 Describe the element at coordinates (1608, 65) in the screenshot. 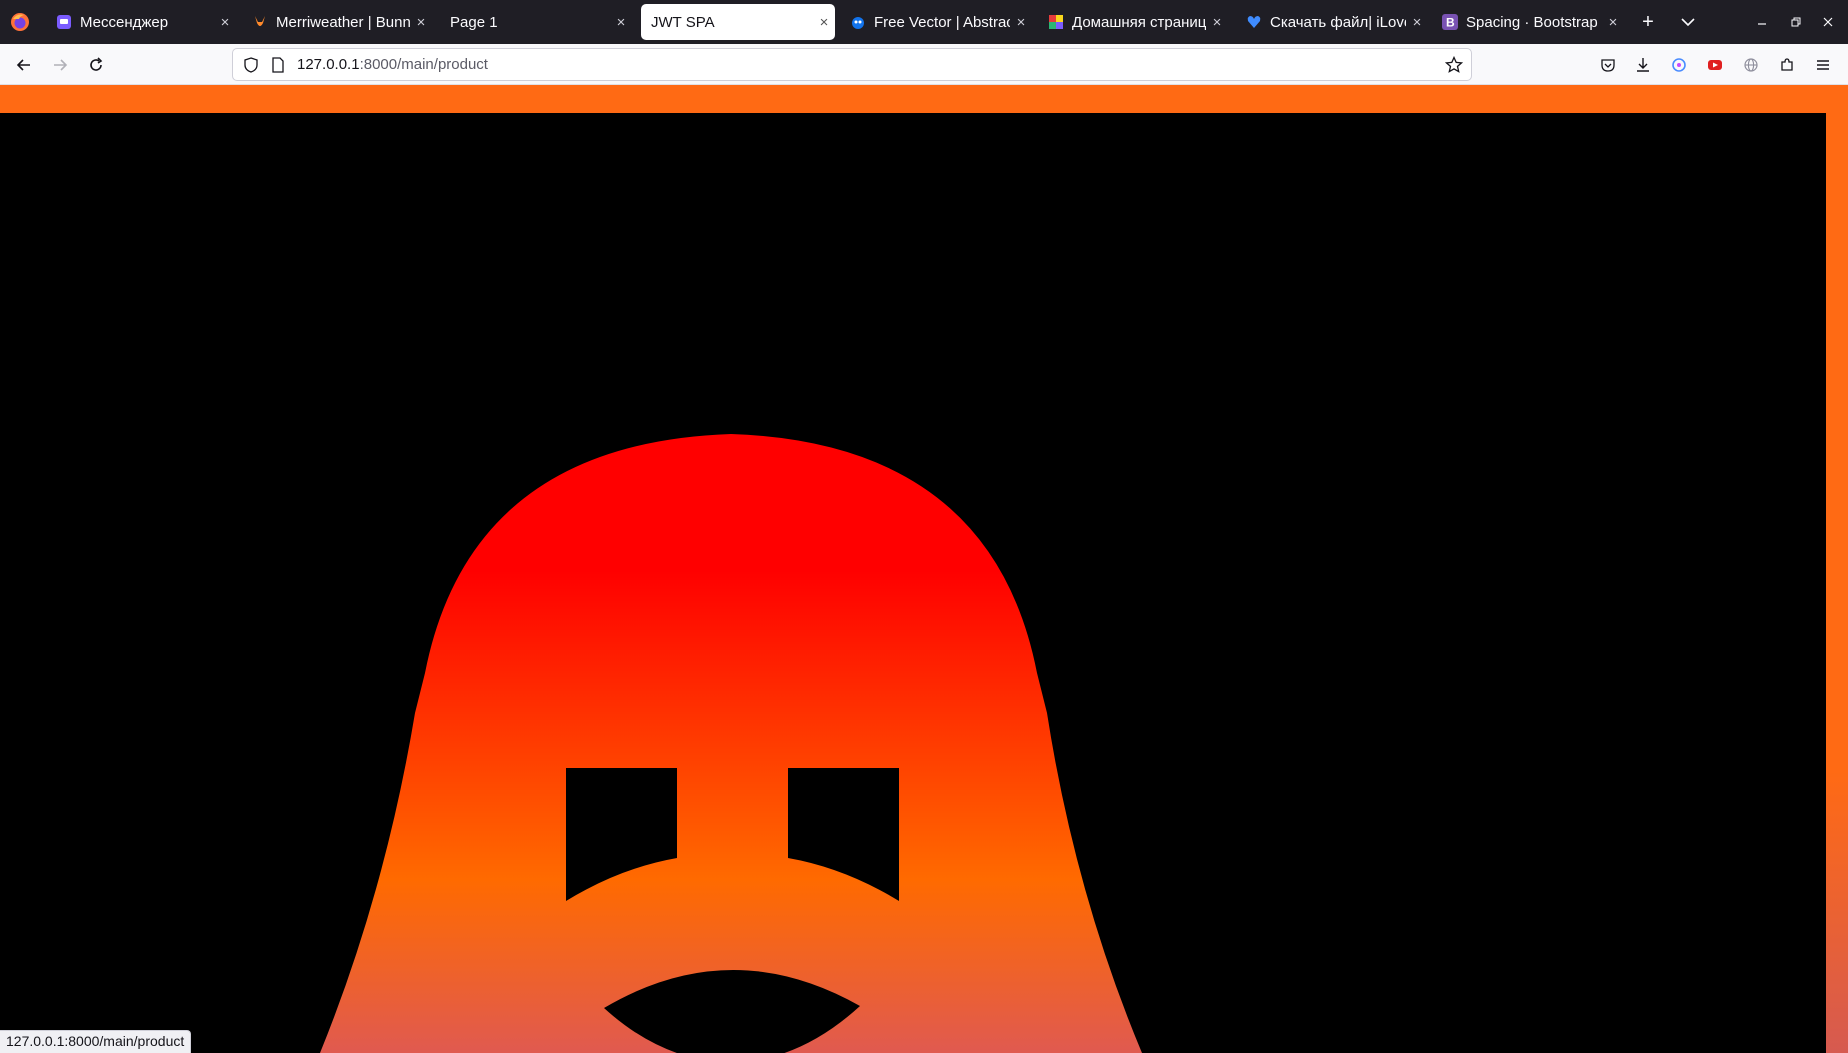

I see `pocket-icon` at that location.